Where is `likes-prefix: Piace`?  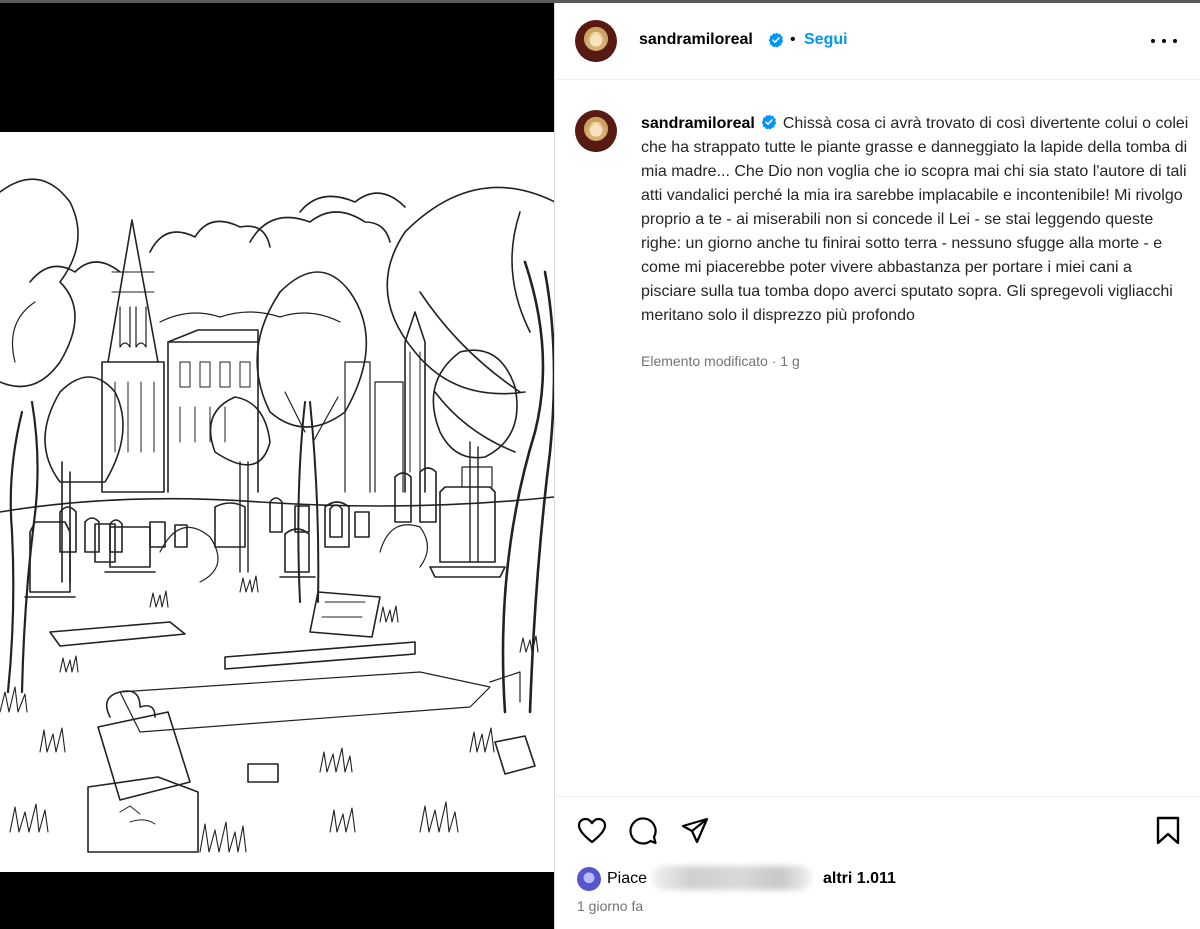 likes-prefix: Piace is located at coordinates (627, 878).